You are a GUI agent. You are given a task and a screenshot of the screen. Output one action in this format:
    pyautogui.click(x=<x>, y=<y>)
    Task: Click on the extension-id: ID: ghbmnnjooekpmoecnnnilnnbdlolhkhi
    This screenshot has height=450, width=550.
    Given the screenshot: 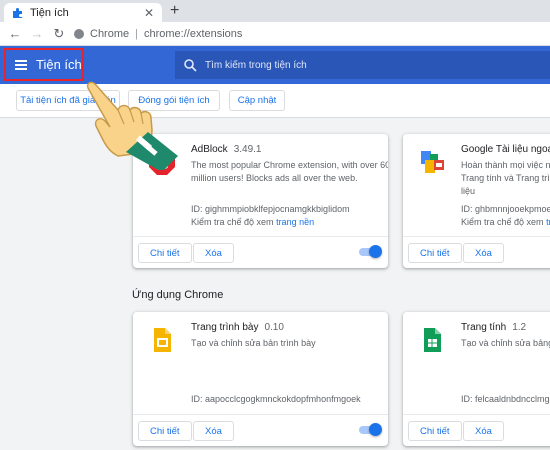 What is the action you would take?
    pyautogui.click(x=505, y=209)
    